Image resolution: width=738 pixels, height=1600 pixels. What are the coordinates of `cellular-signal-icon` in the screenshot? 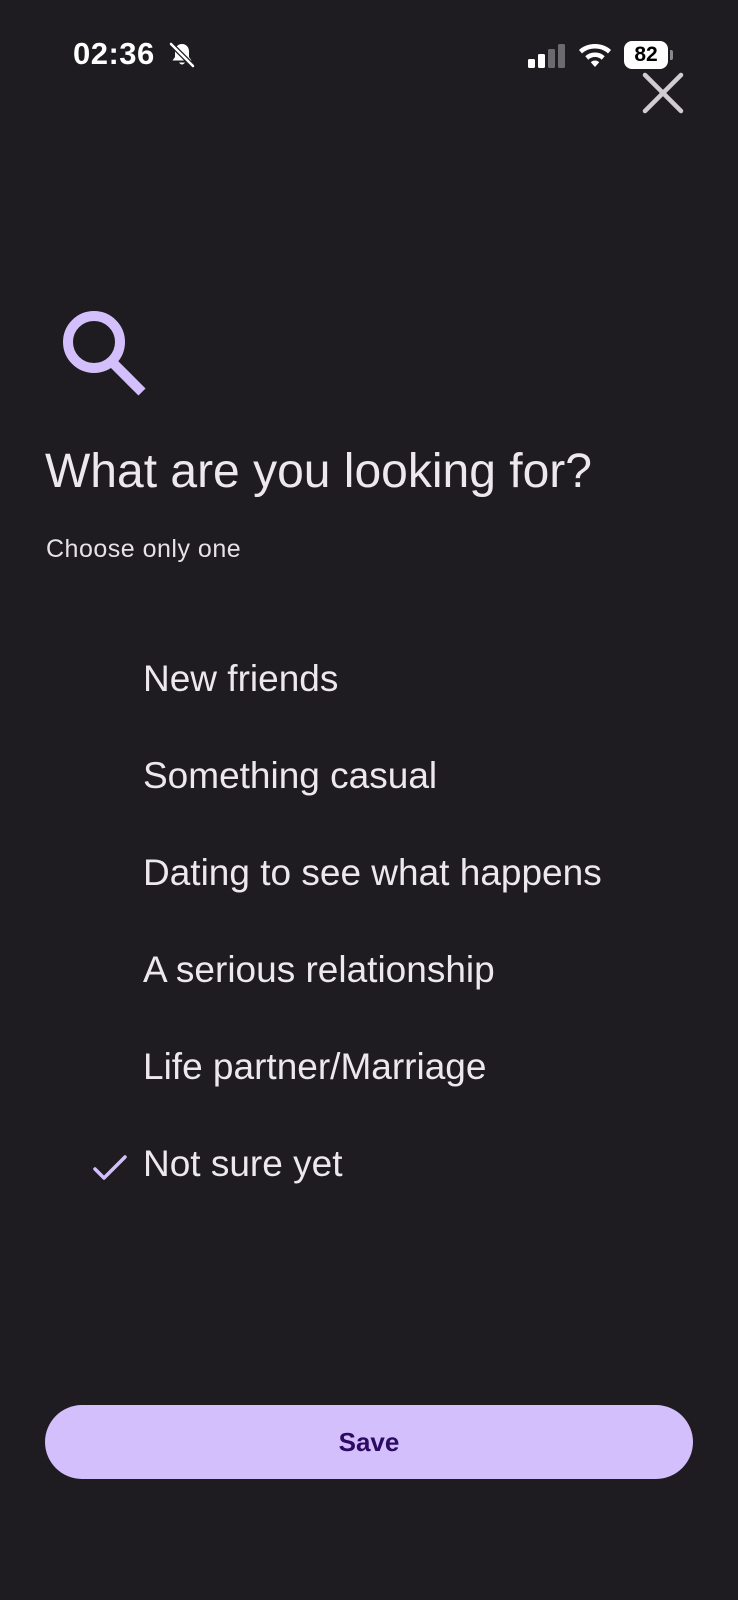 It's located at (546, 56).